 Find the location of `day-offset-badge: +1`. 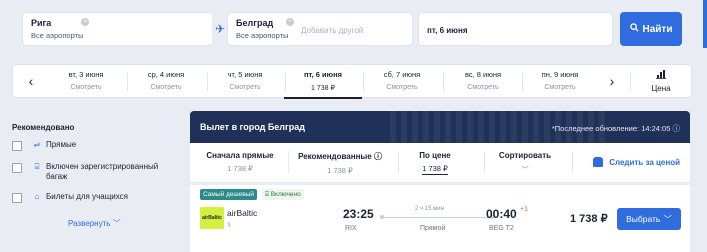

day-offset-badge: +1 is located at coordinates (524, 209).